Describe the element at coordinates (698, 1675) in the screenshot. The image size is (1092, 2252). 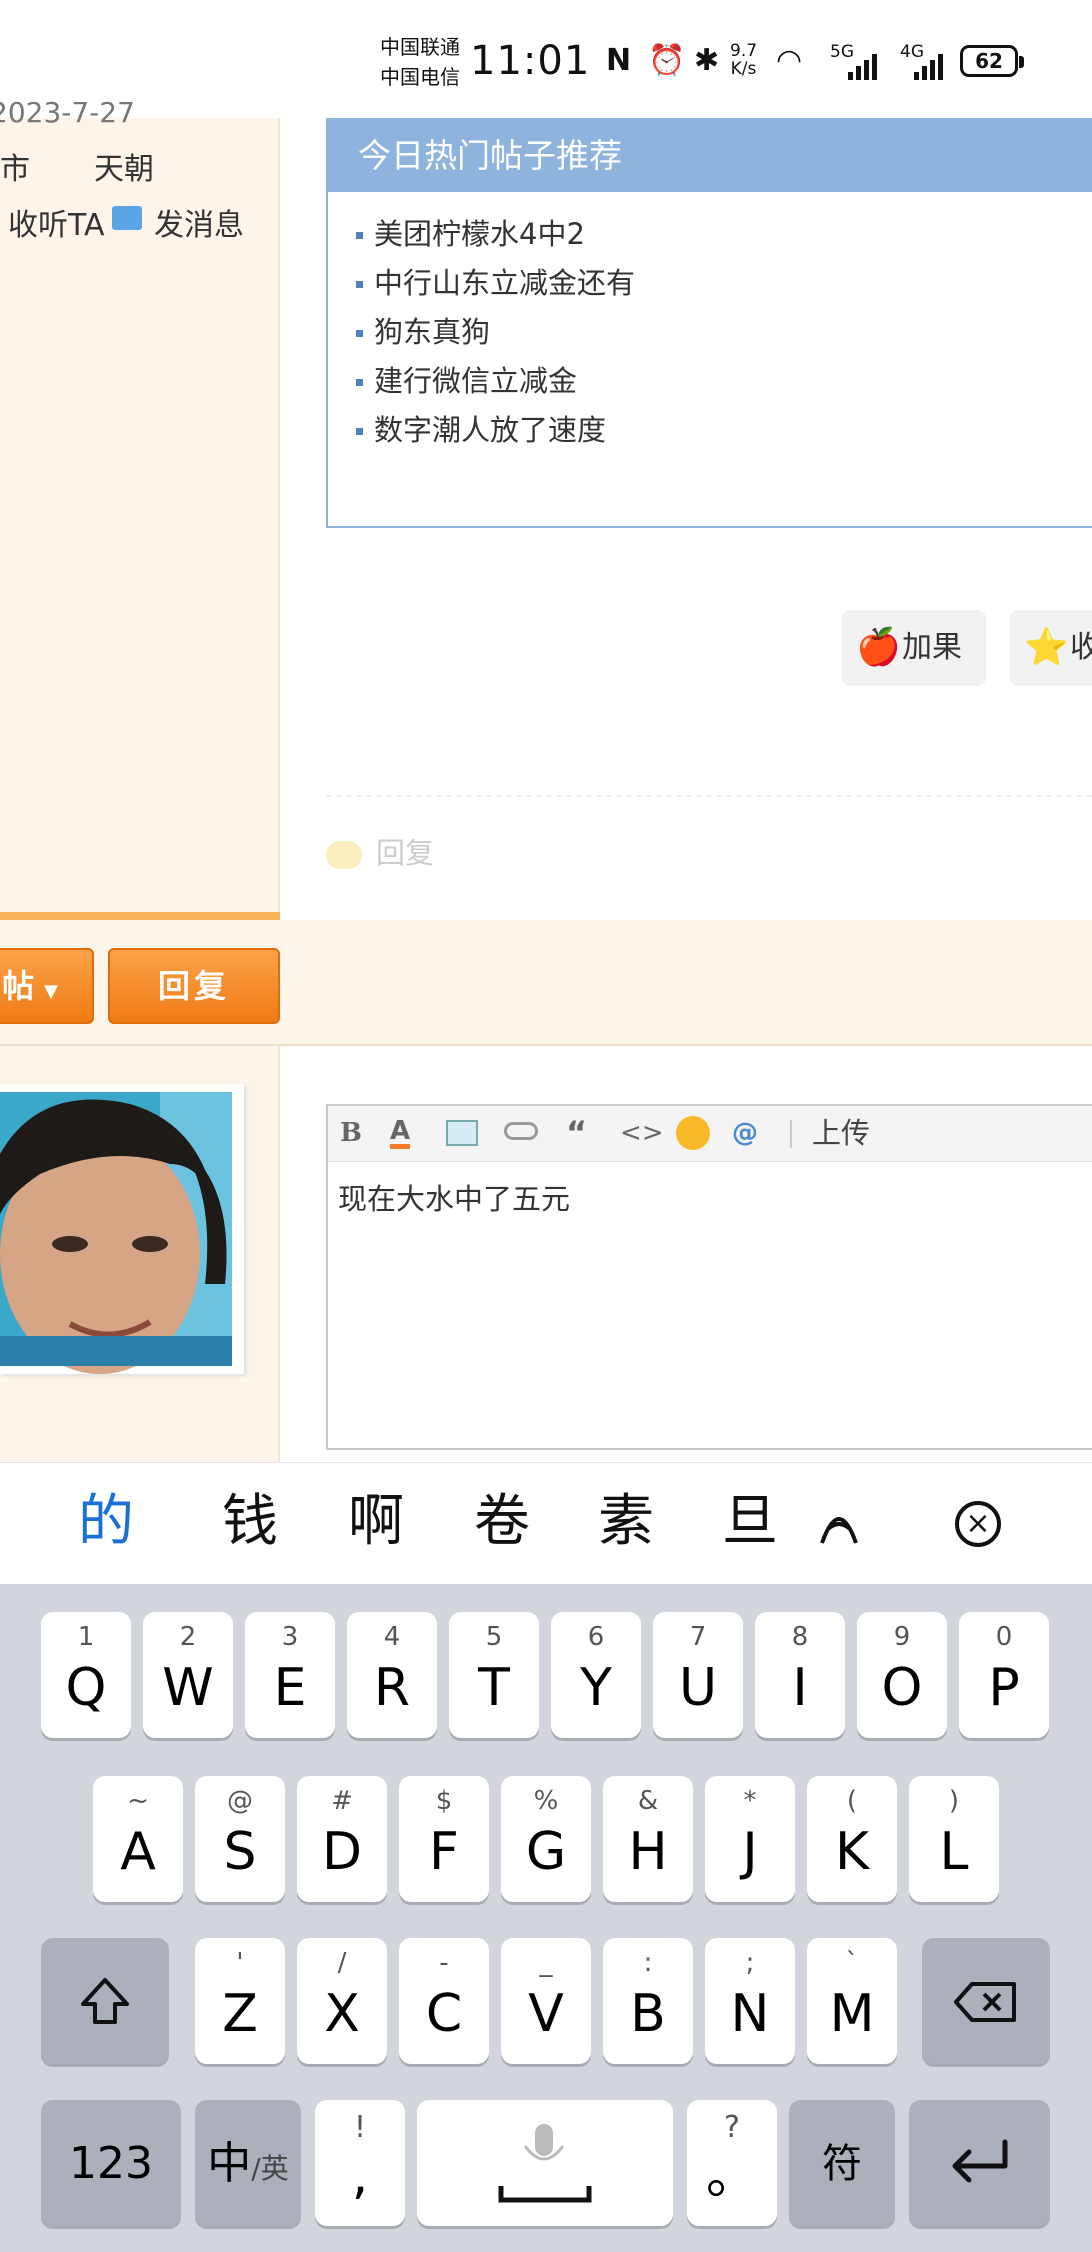
I see `key-u: 7U` at that location.